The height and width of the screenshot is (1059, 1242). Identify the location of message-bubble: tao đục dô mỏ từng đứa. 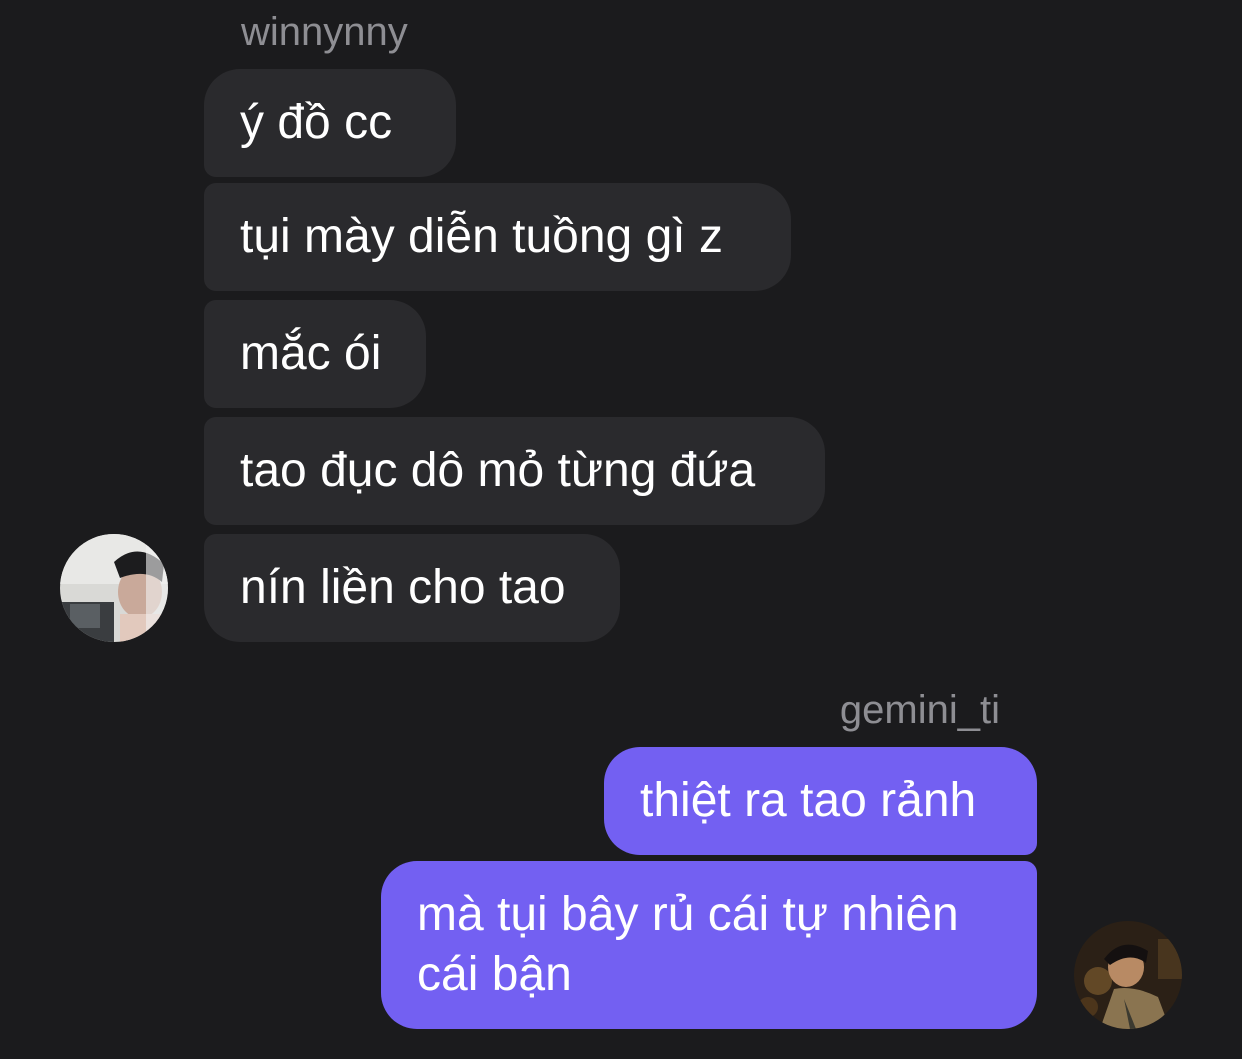
(514, 471).